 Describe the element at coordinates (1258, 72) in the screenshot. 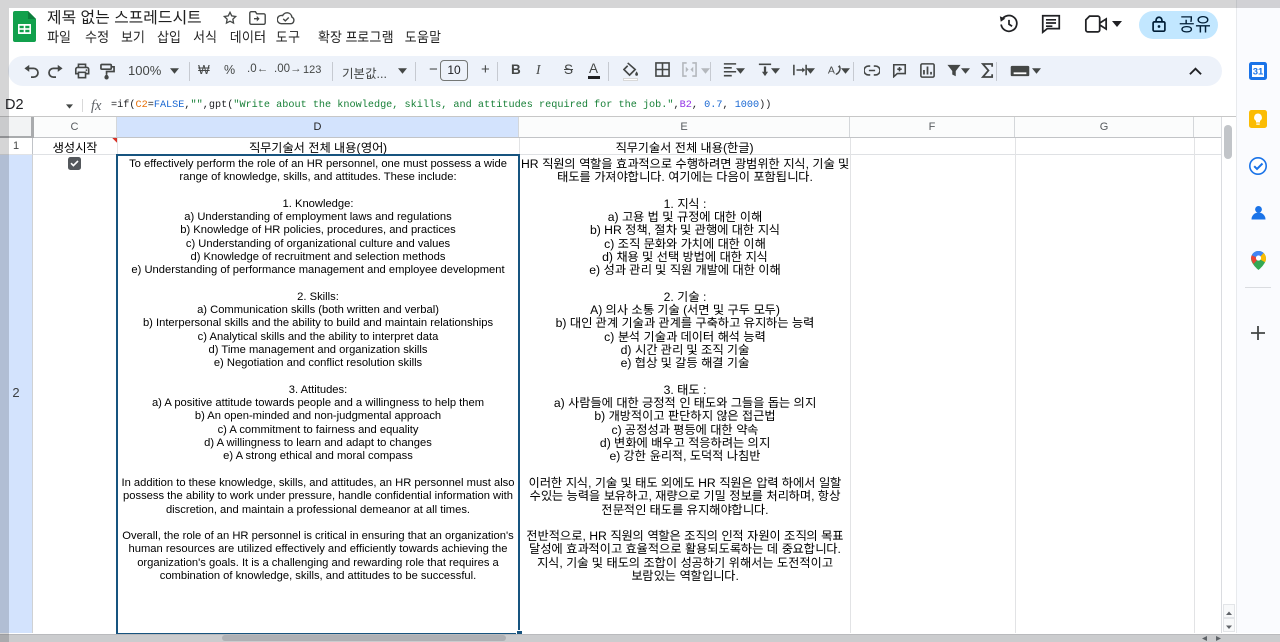

I see `svg-text: 31` at that location.